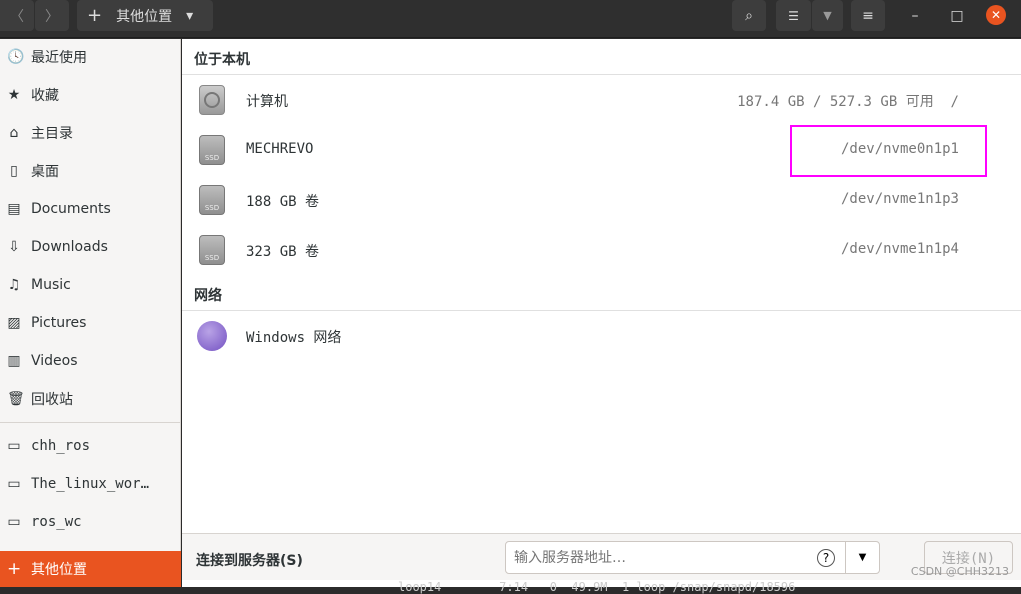 This screenshot has height=594, width=1021. Describe the element at coordinates (212, 100) in the screenshot. I see `drive-icon` at that location.